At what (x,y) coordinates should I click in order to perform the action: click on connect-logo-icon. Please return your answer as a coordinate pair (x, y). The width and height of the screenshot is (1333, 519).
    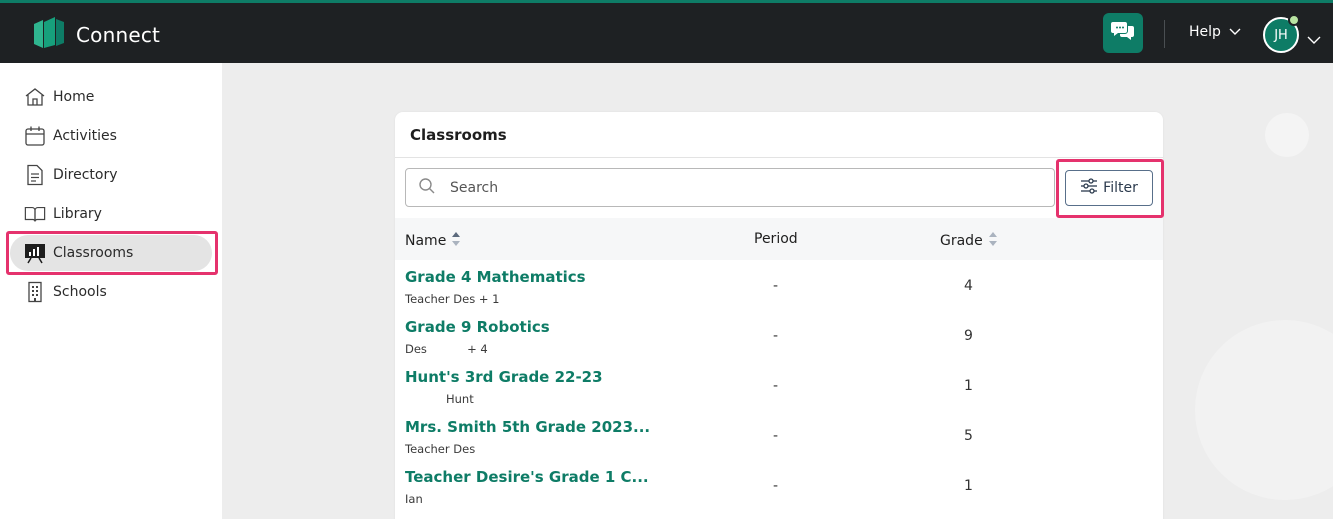
    Looking at the image, I should click on (49, 35).